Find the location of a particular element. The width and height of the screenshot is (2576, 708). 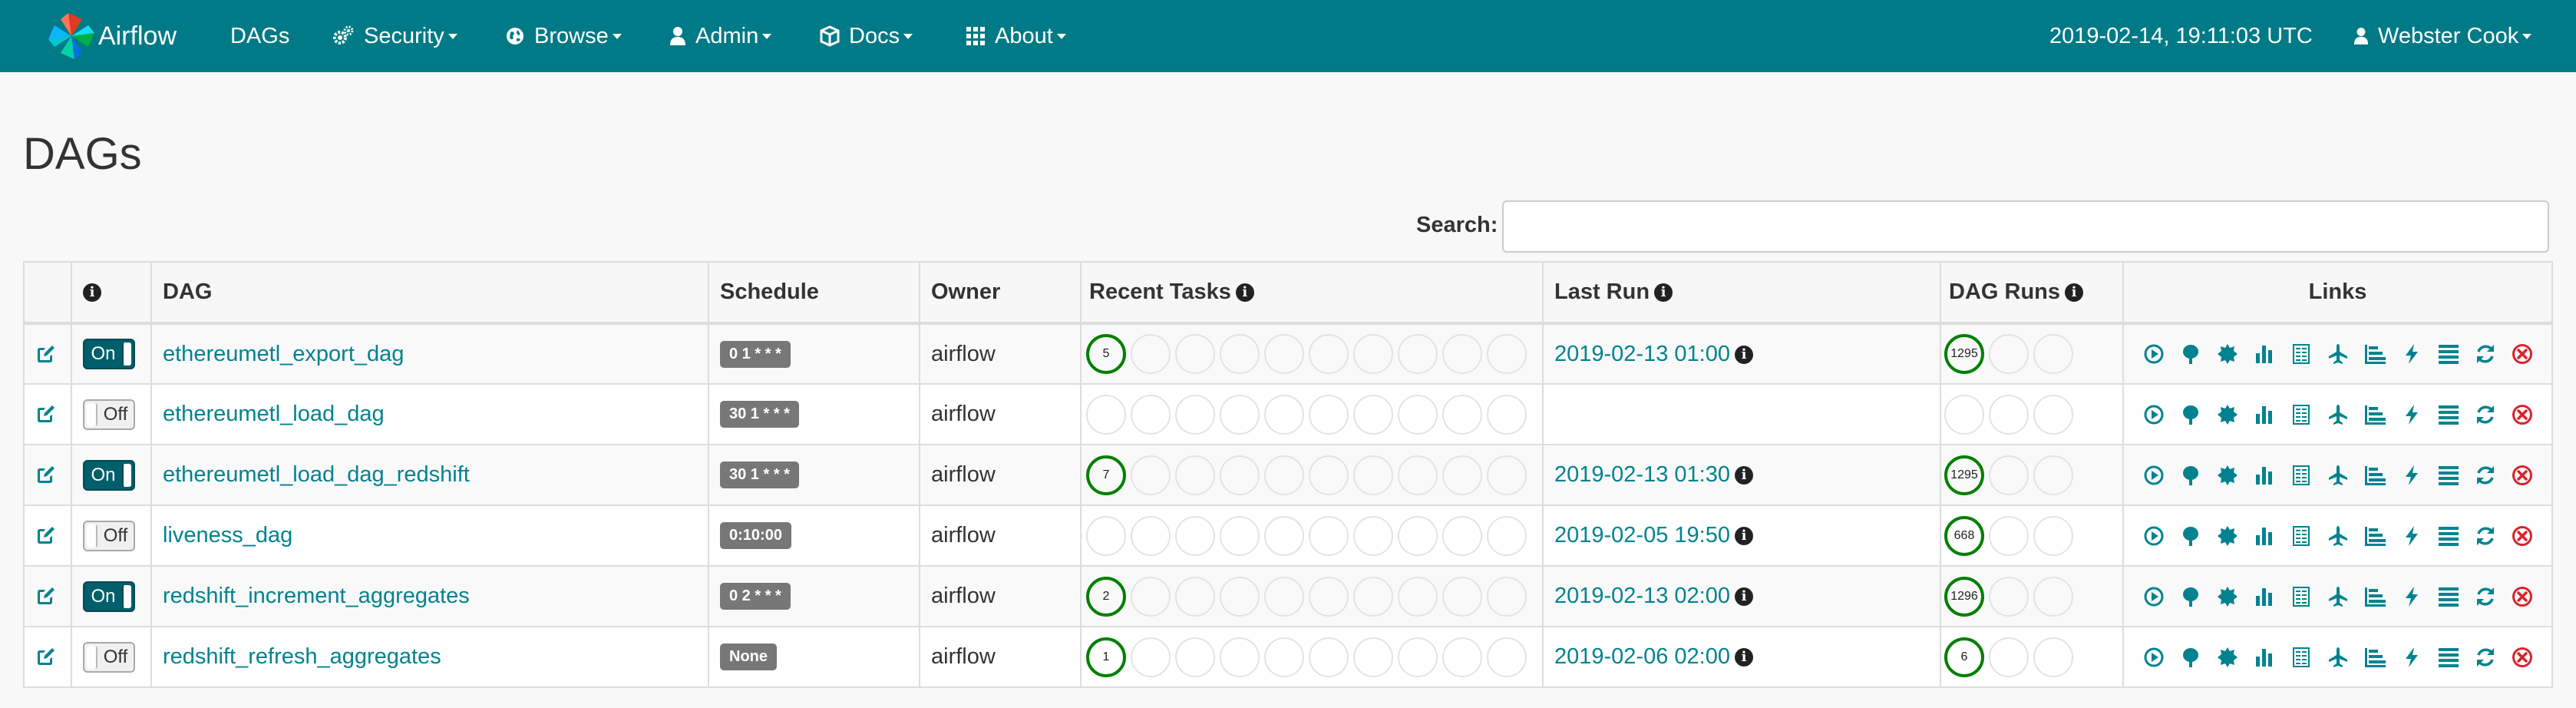

search-input is located at coordinates (2025, 226).